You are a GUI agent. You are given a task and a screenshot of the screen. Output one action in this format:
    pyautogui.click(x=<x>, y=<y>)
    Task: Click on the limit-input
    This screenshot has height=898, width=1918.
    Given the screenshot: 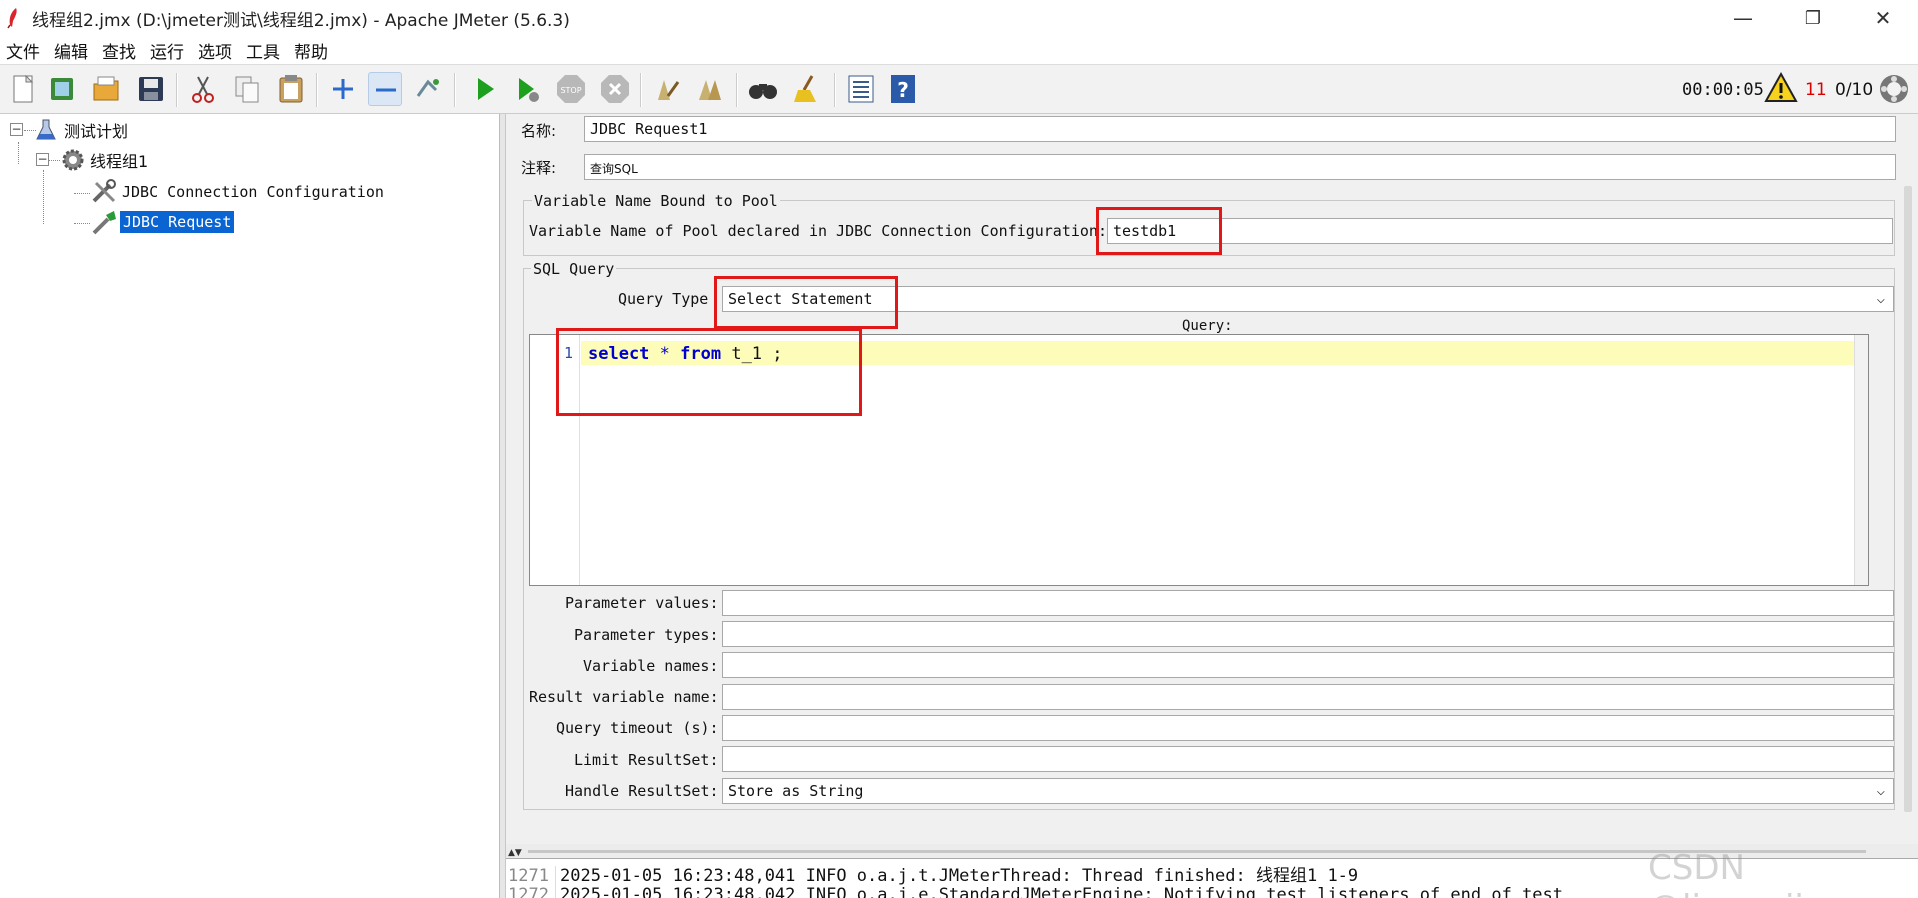 What is the action you would take?
    pyautogui.click(x=1308, y=759)
    